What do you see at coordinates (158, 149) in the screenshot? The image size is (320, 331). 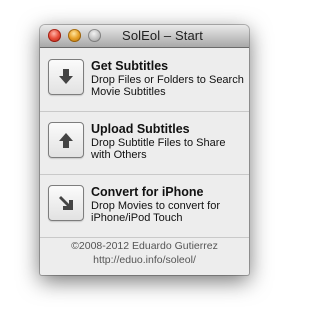 I see `upload-subtitles-description: Drop Subtitle Files to Share with Others` at bounding box center [158, 149].